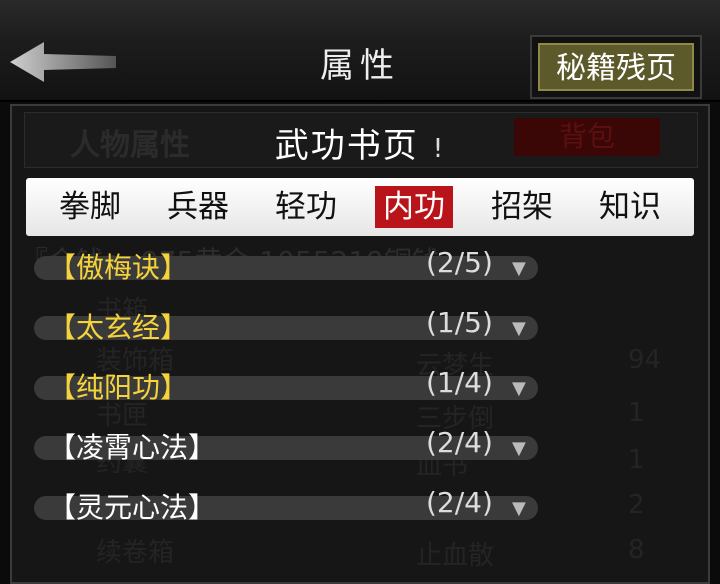 The height and width of the screenshot is (584, 720). Describe the element at coordinates (132, 447) in the screenshot. I see `skill-name: 【凌霄心法】` at that location.